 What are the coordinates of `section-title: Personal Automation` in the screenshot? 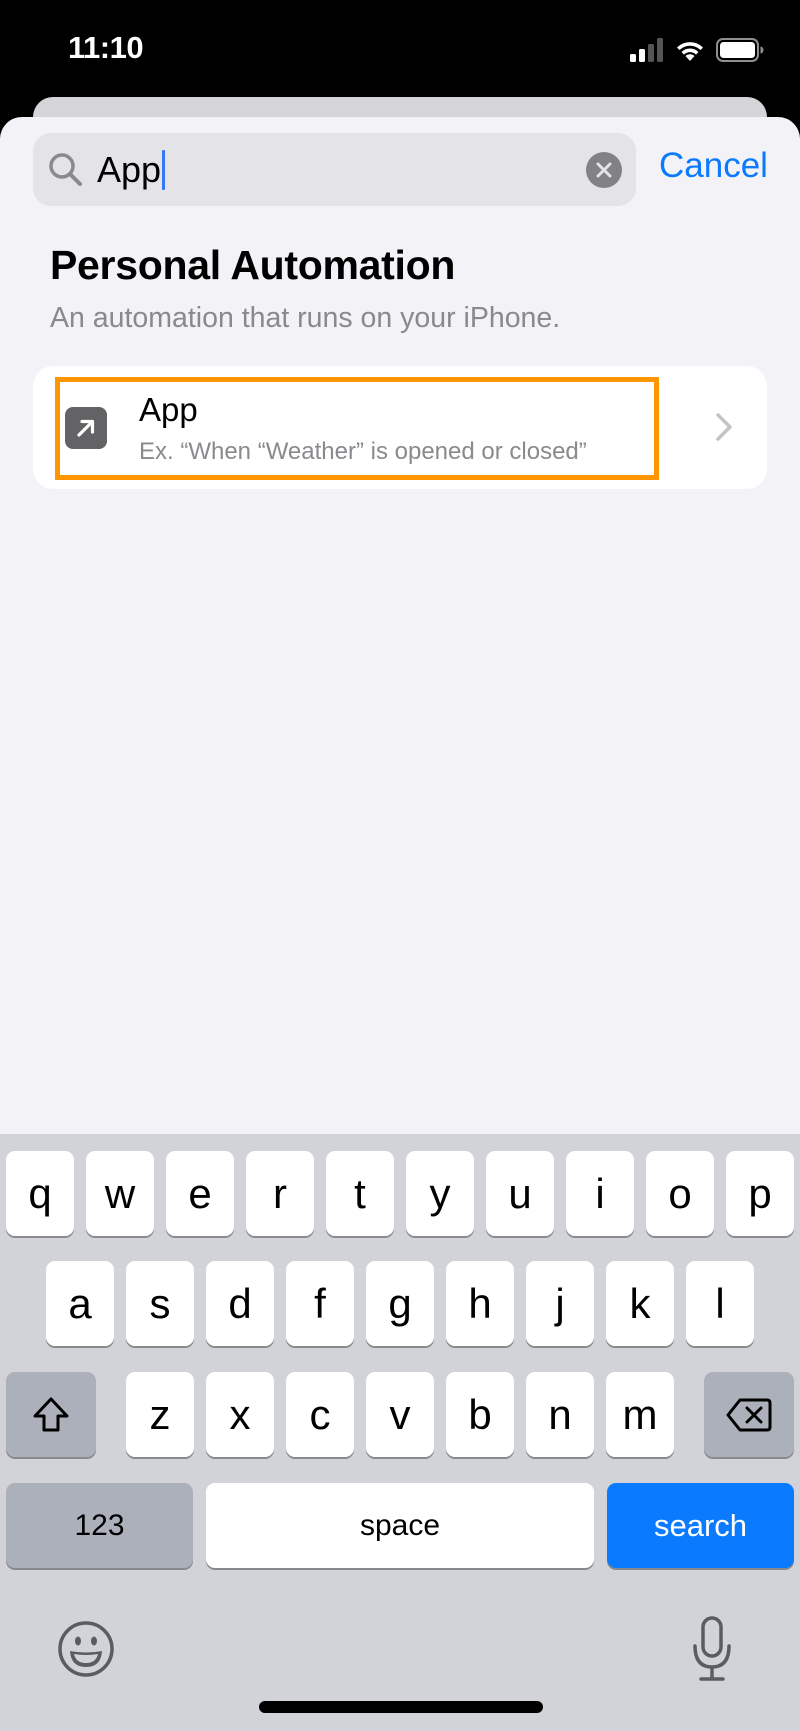 It's located at (253, 265).